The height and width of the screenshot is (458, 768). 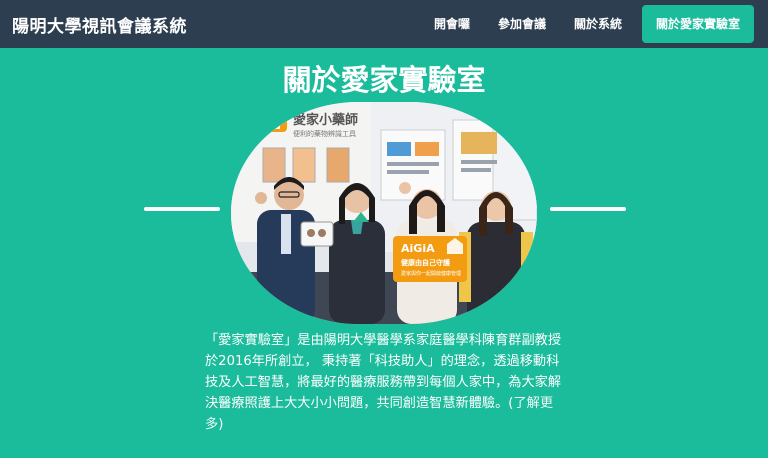 I want to click on house-logo-icon, so click(x=276, y=121).